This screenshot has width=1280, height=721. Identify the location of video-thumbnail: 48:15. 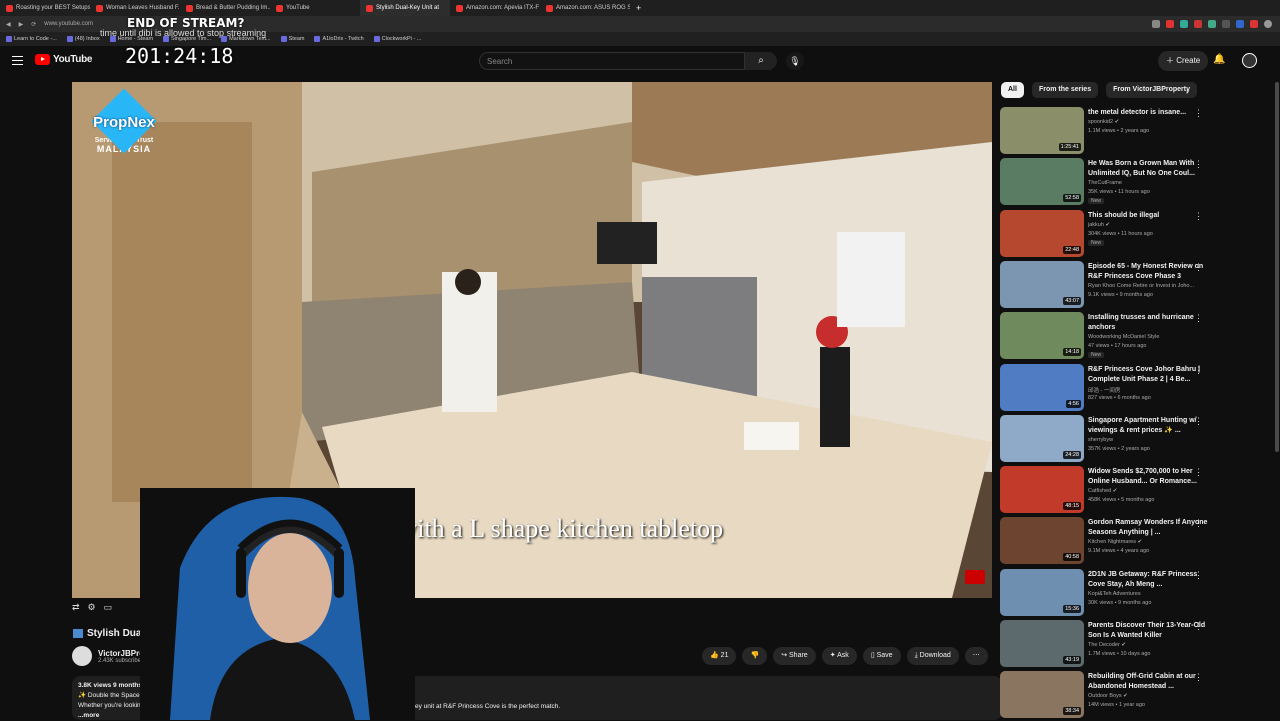
(1042, 490).